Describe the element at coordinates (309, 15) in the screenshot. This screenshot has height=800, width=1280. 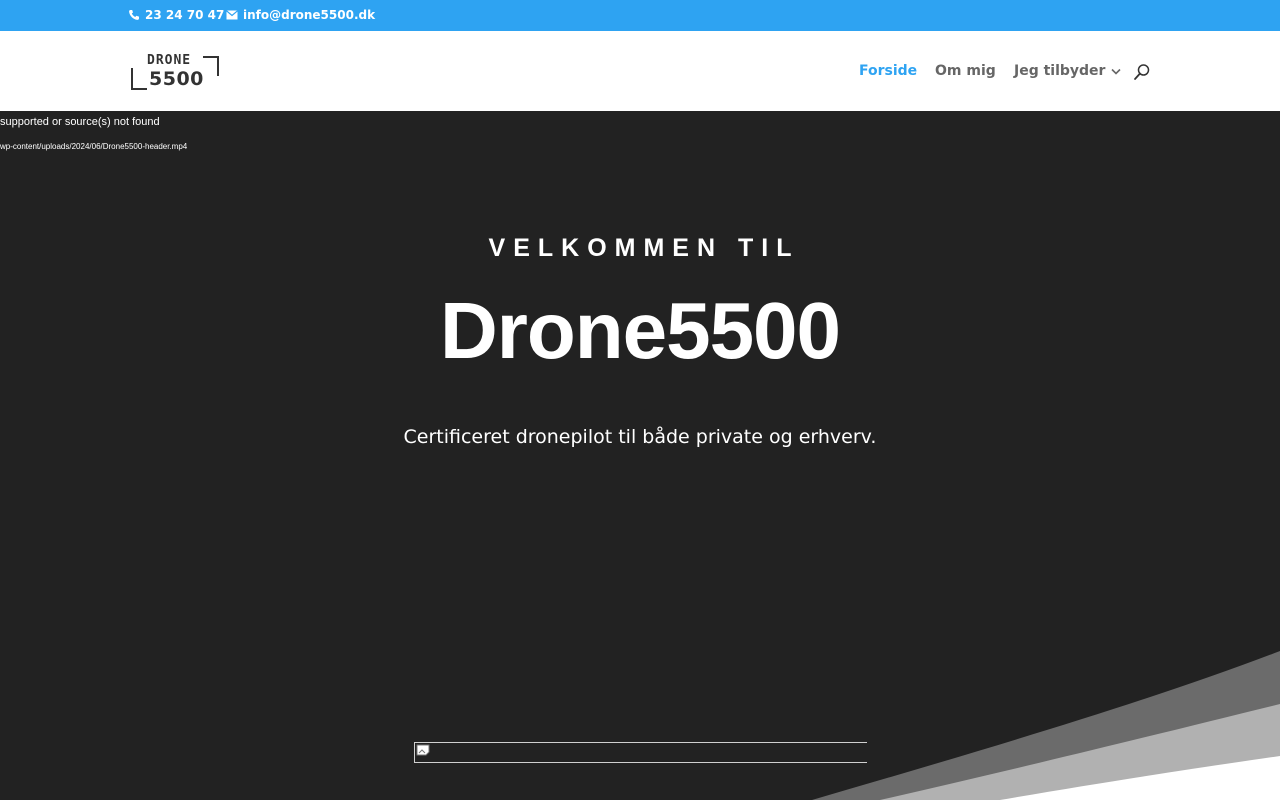
I see `email-address: info@drone5500.dk` at that location.